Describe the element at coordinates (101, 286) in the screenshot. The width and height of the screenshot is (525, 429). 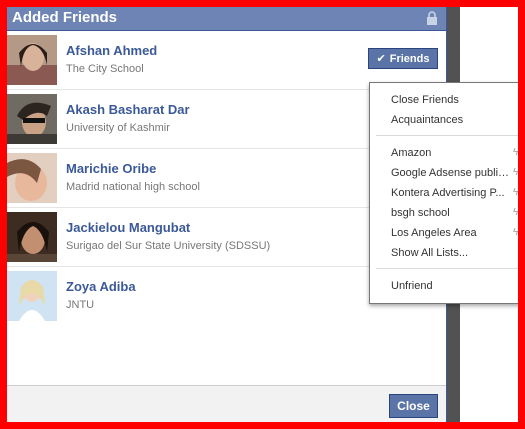
I see `friend-name-link: Zoya Adiba` at that location.